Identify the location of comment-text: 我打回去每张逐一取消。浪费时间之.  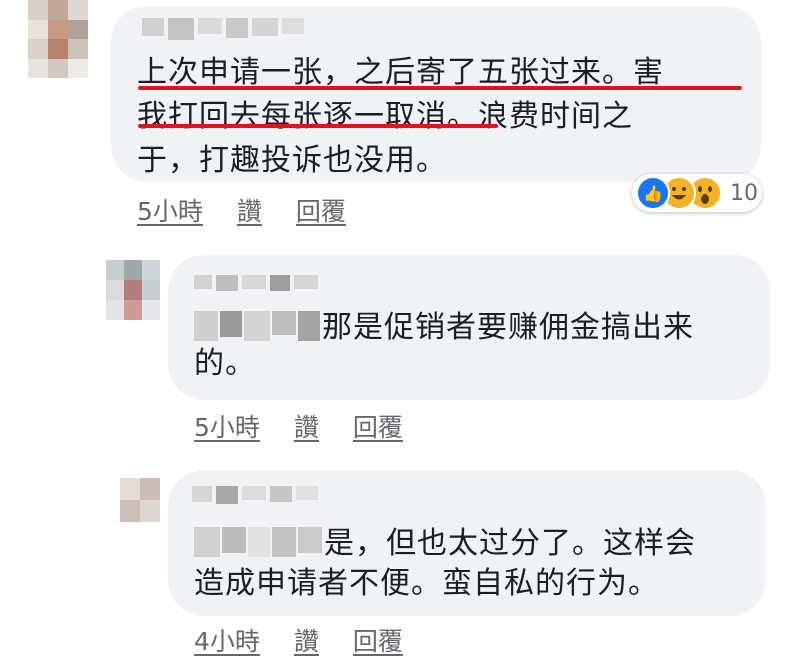
(385, 116).